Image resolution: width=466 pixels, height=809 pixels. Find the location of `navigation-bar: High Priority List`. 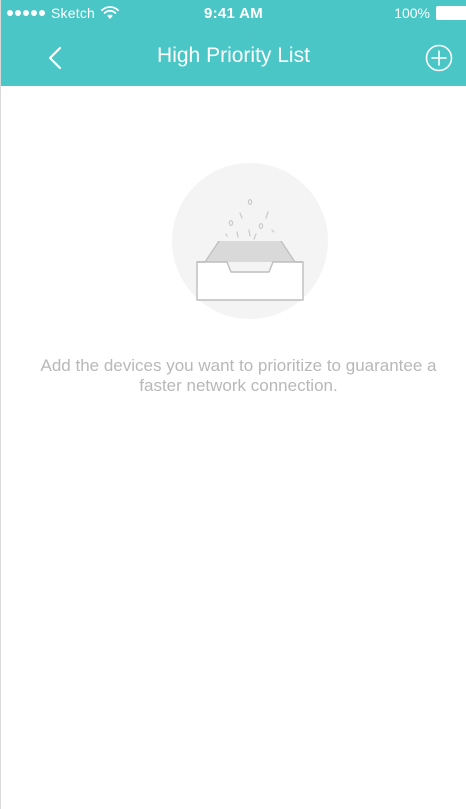

navigation-bar: High Priority List is located at coordinates (233, 57).